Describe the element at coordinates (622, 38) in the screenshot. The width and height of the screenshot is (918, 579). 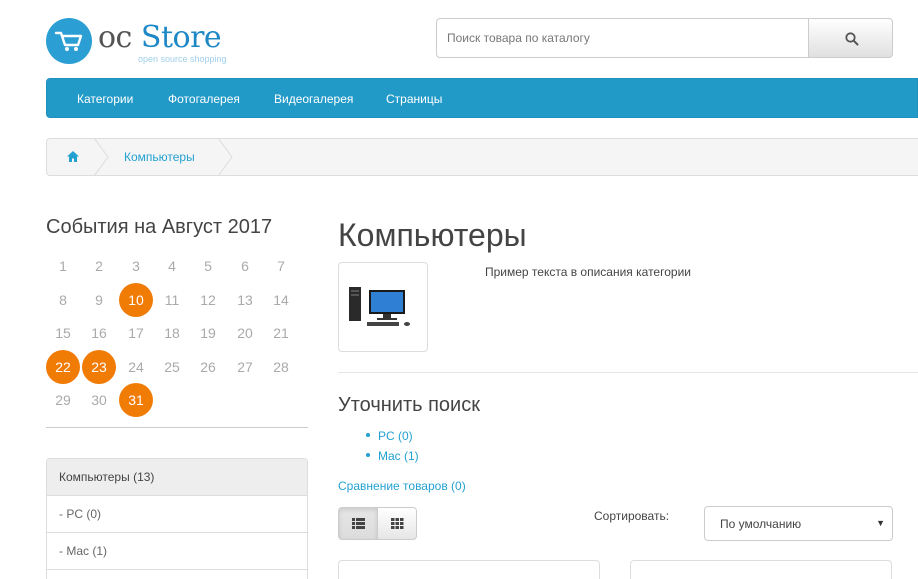
I see `search-input` at that location.